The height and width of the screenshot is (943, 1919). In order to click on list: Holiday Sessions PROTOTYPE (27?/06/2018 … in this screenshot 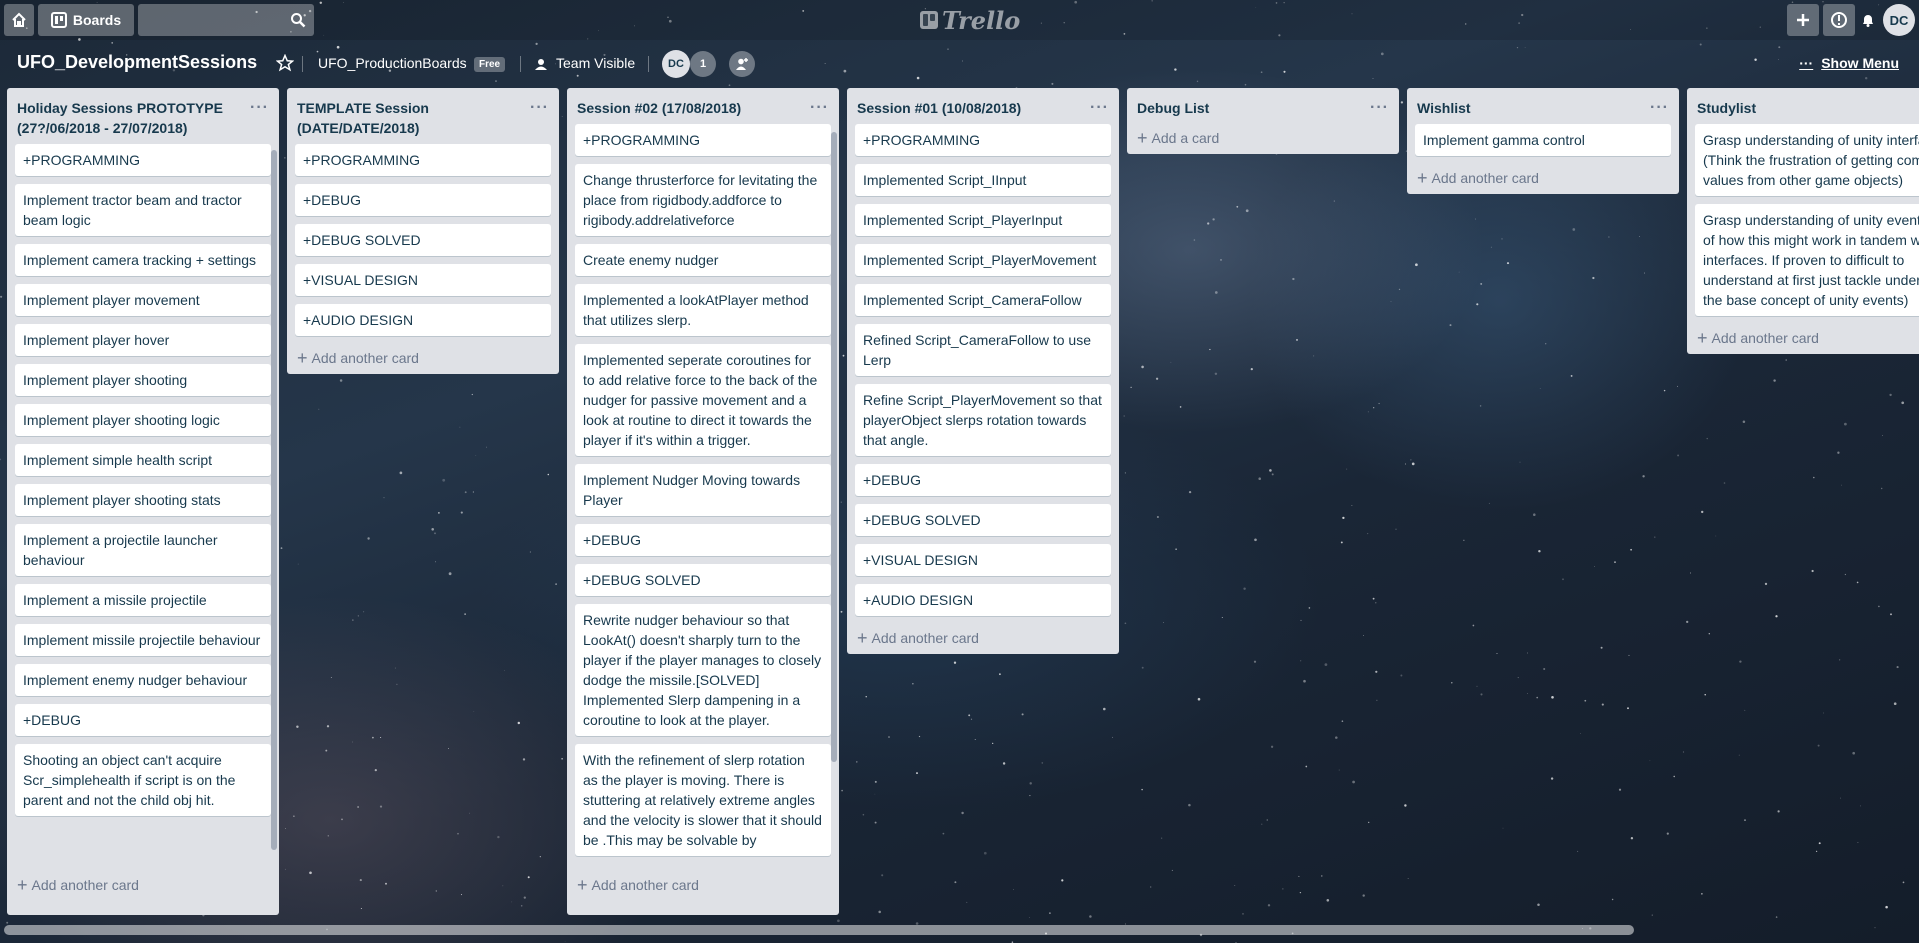, I will do `click(143, 501)`.